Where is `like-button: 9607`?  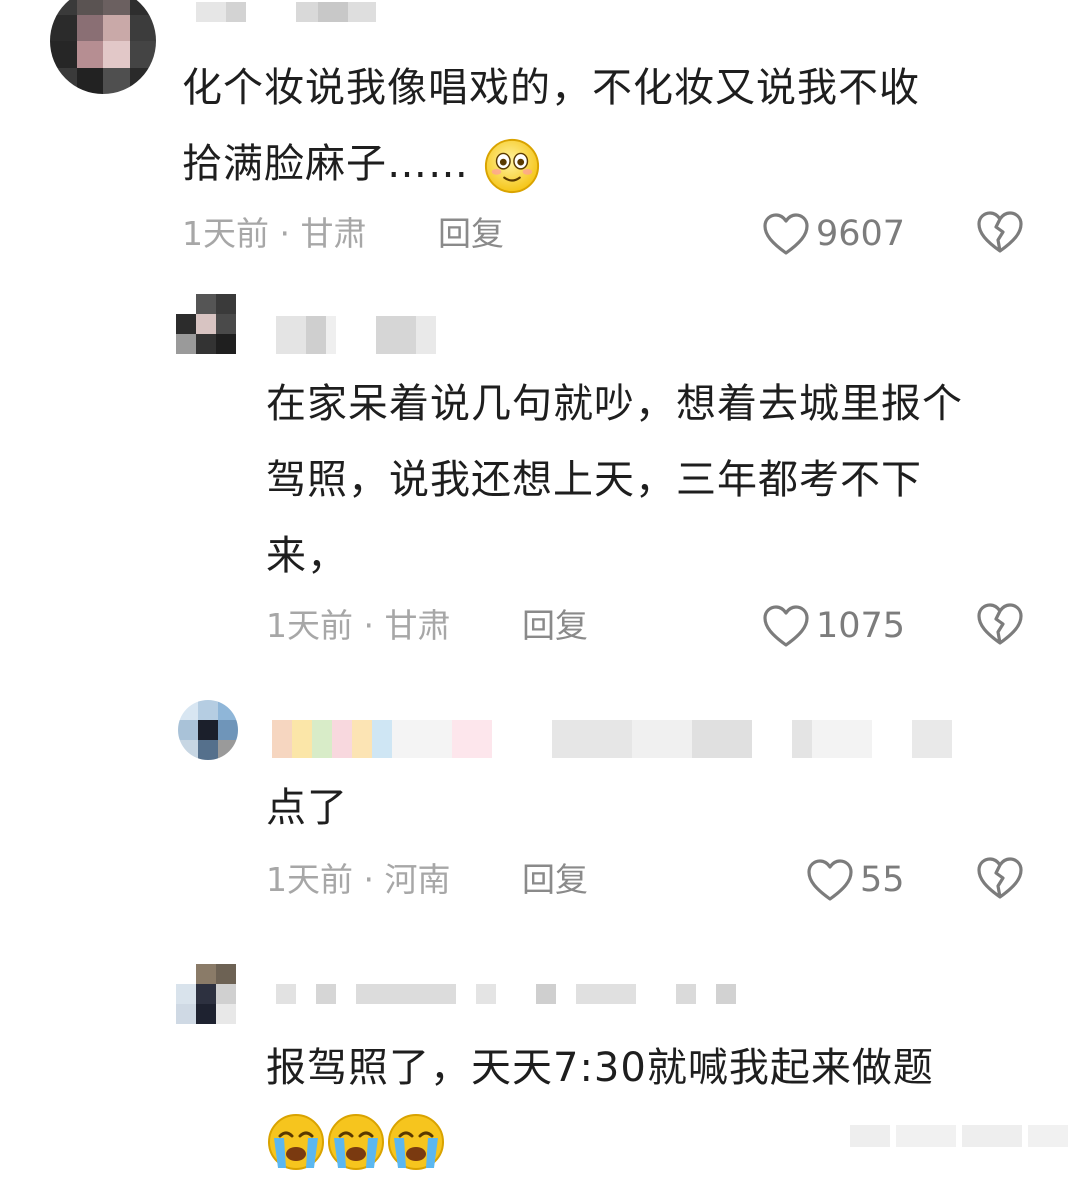
like-button: 9607 is located at coordinates (833, 234).